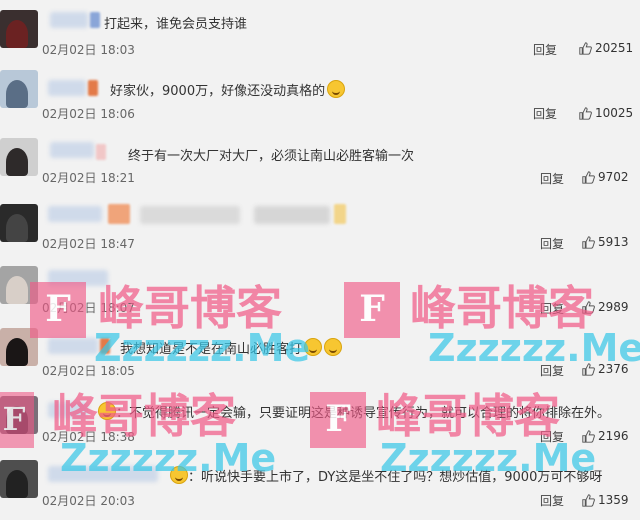 The image size is (640, 520). I want to click on like-count: 20251, so click(614, 48).